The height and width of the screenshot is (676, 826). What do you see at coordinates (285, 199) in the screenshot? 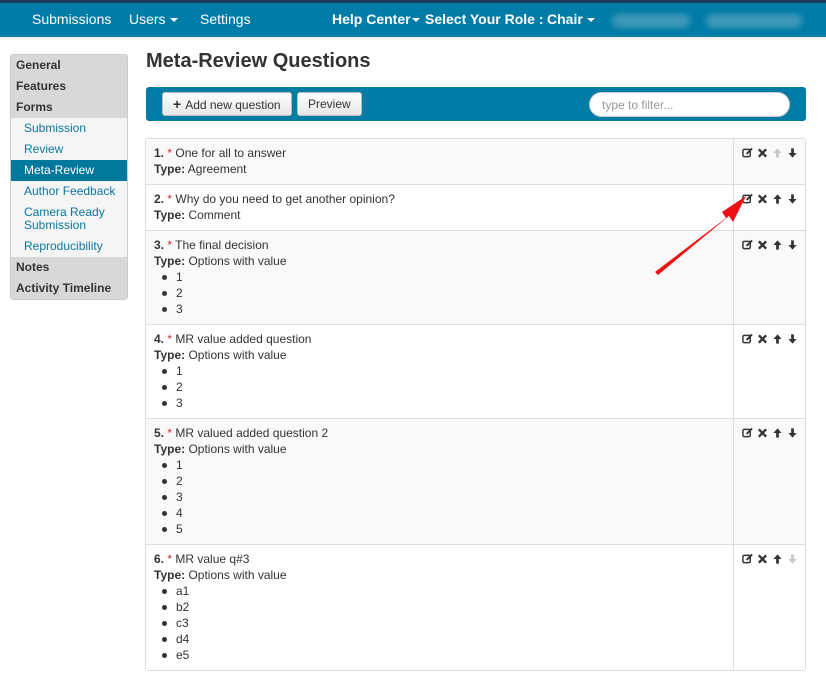
I see `question-text: Why do you need to get another opinion?` at bounding box center [285, 199].